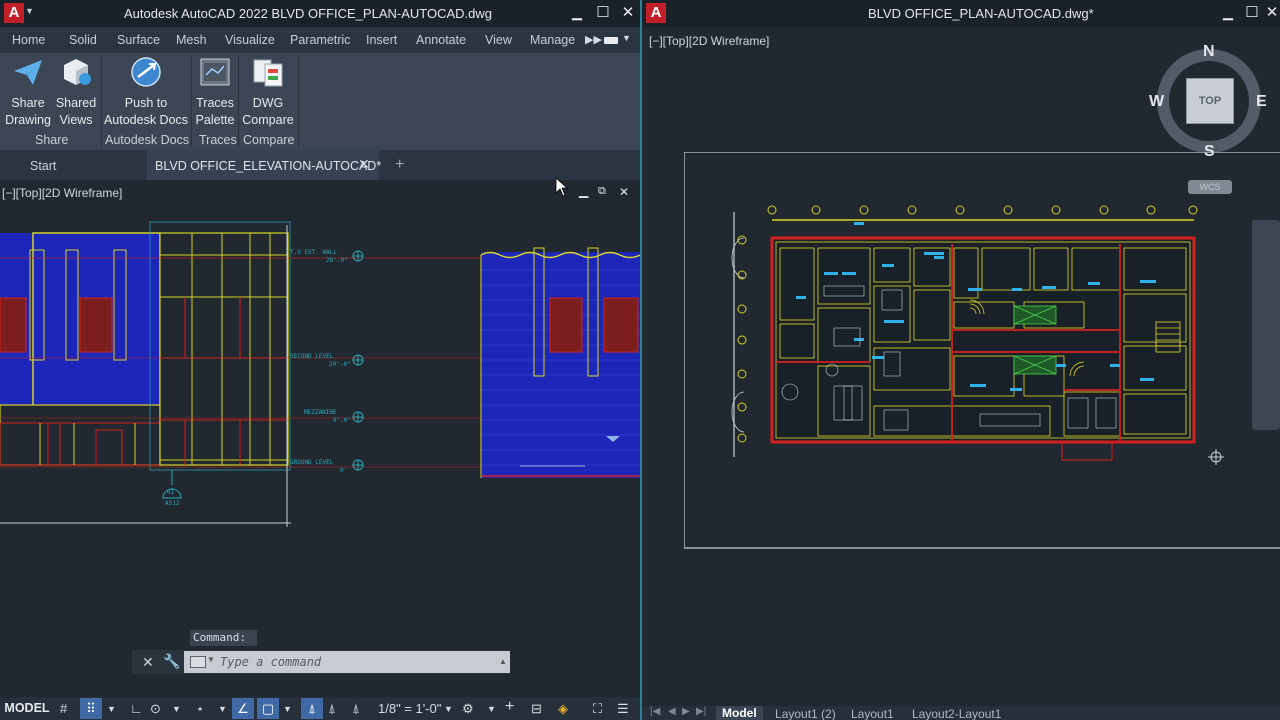 The width and height of the screenshot is (1280, 720). I want to click on compass-east: E, so click(1261, 102).